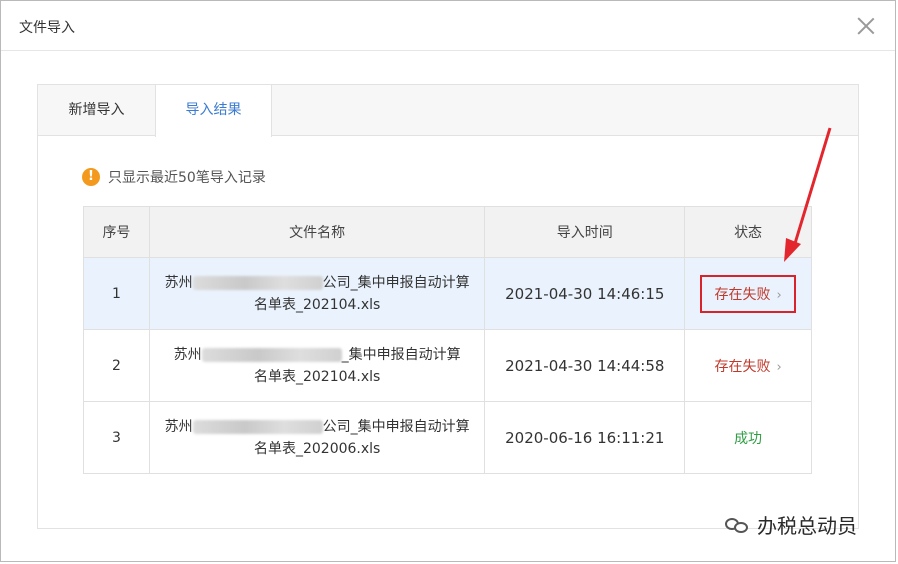 This screenshot has height=564, width=898. What do you see at coordinates (317, 365) in the screenshot?
I see `row-file-name: 苏州 _集中申报自动计算 名单表_202104.xls` at bounding box center [317, 365].